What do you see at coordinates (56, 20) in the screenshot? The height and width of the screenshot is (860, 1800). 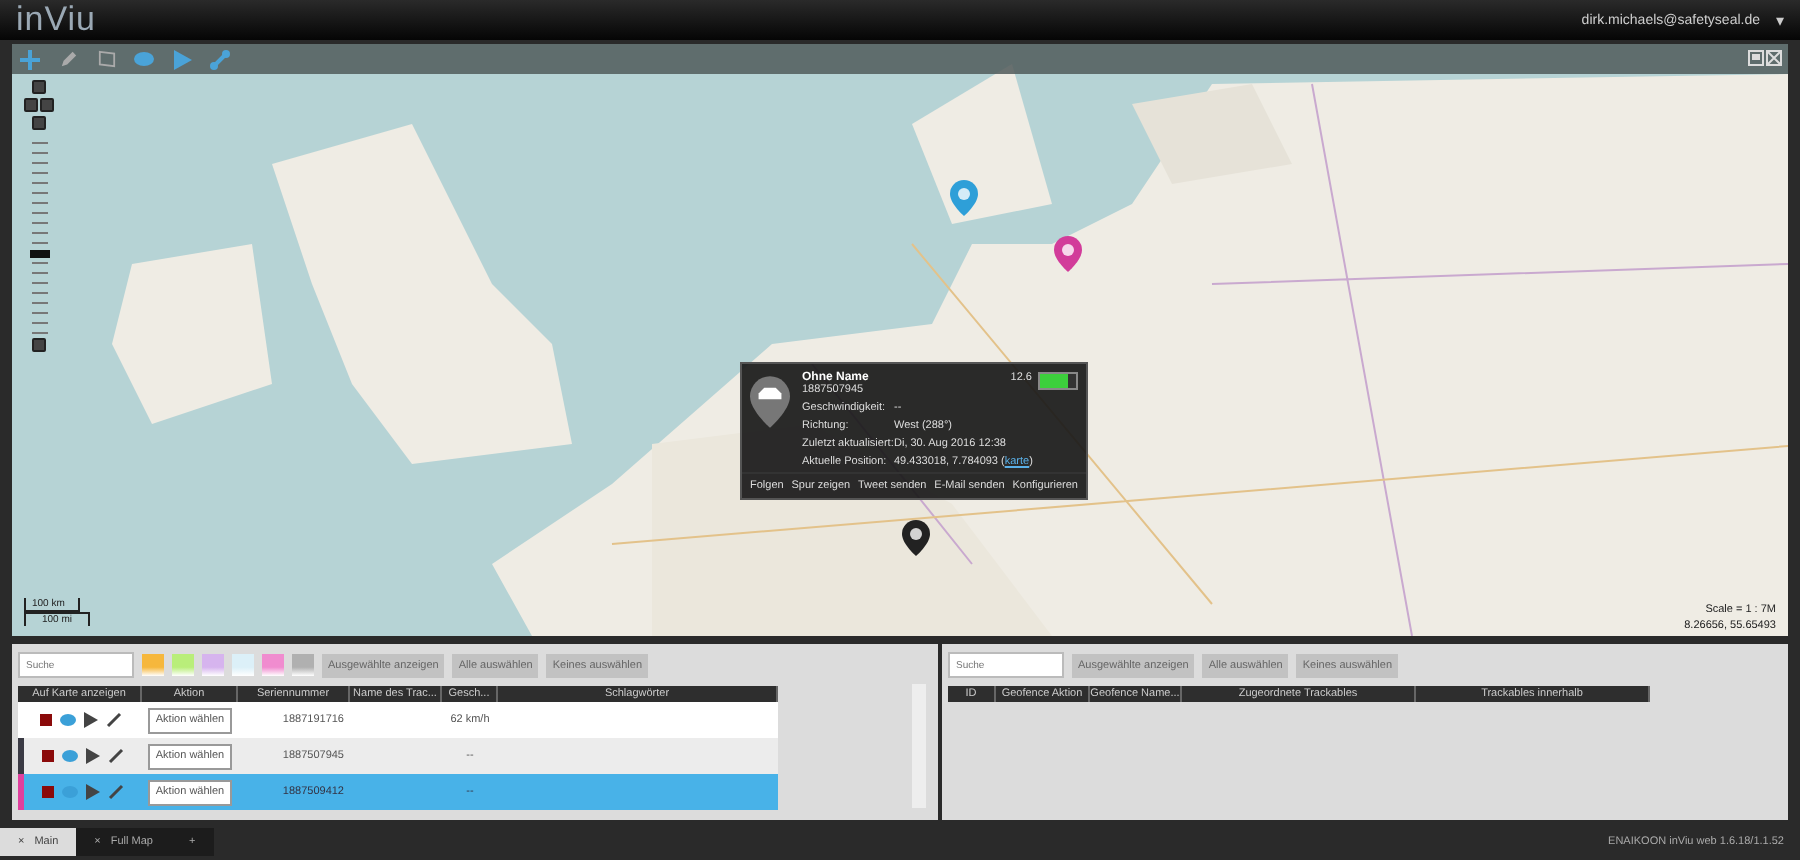 I see `app-logo: inViu` at bounding box center [56, 20].